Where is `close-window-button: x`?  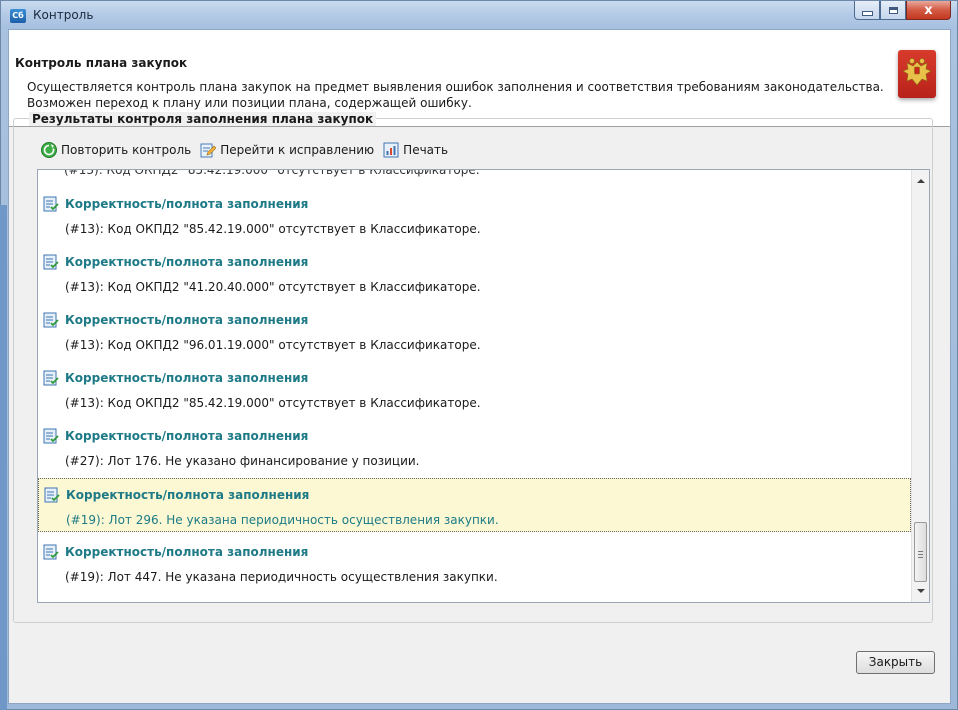 close-window-button: x is located at coordinates (928, 10).